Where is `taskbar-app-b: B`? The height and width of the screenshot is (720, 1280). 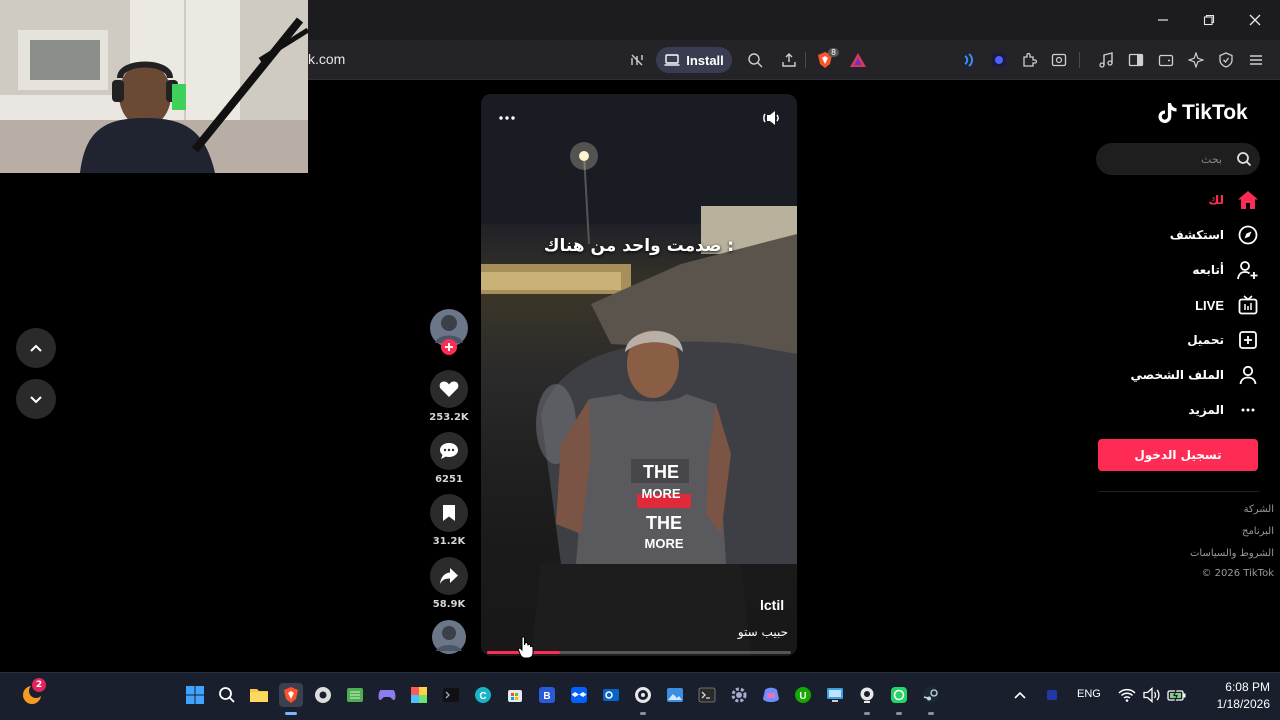
taskbar-app-b: B is located at coordinates (547, 695).